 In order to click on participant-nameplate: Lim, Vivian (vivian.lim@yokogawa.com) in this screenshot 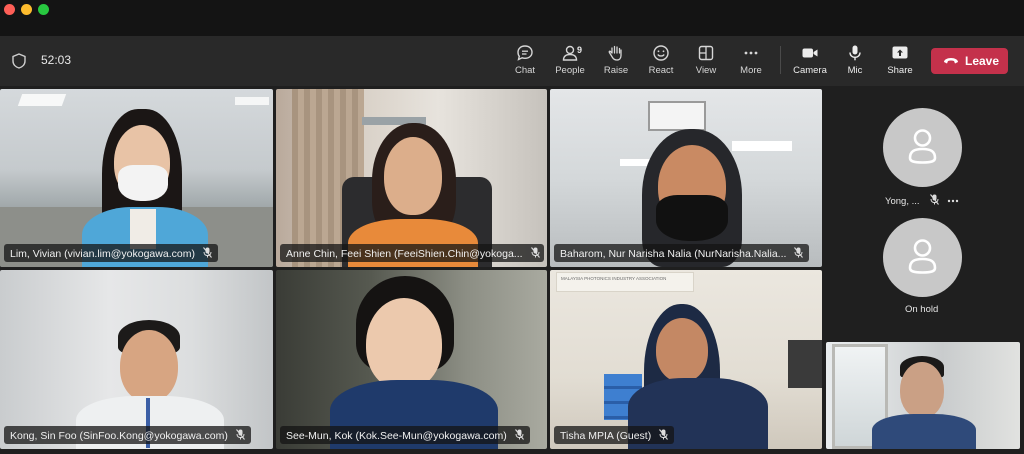, I will do `click(111, 253)`.